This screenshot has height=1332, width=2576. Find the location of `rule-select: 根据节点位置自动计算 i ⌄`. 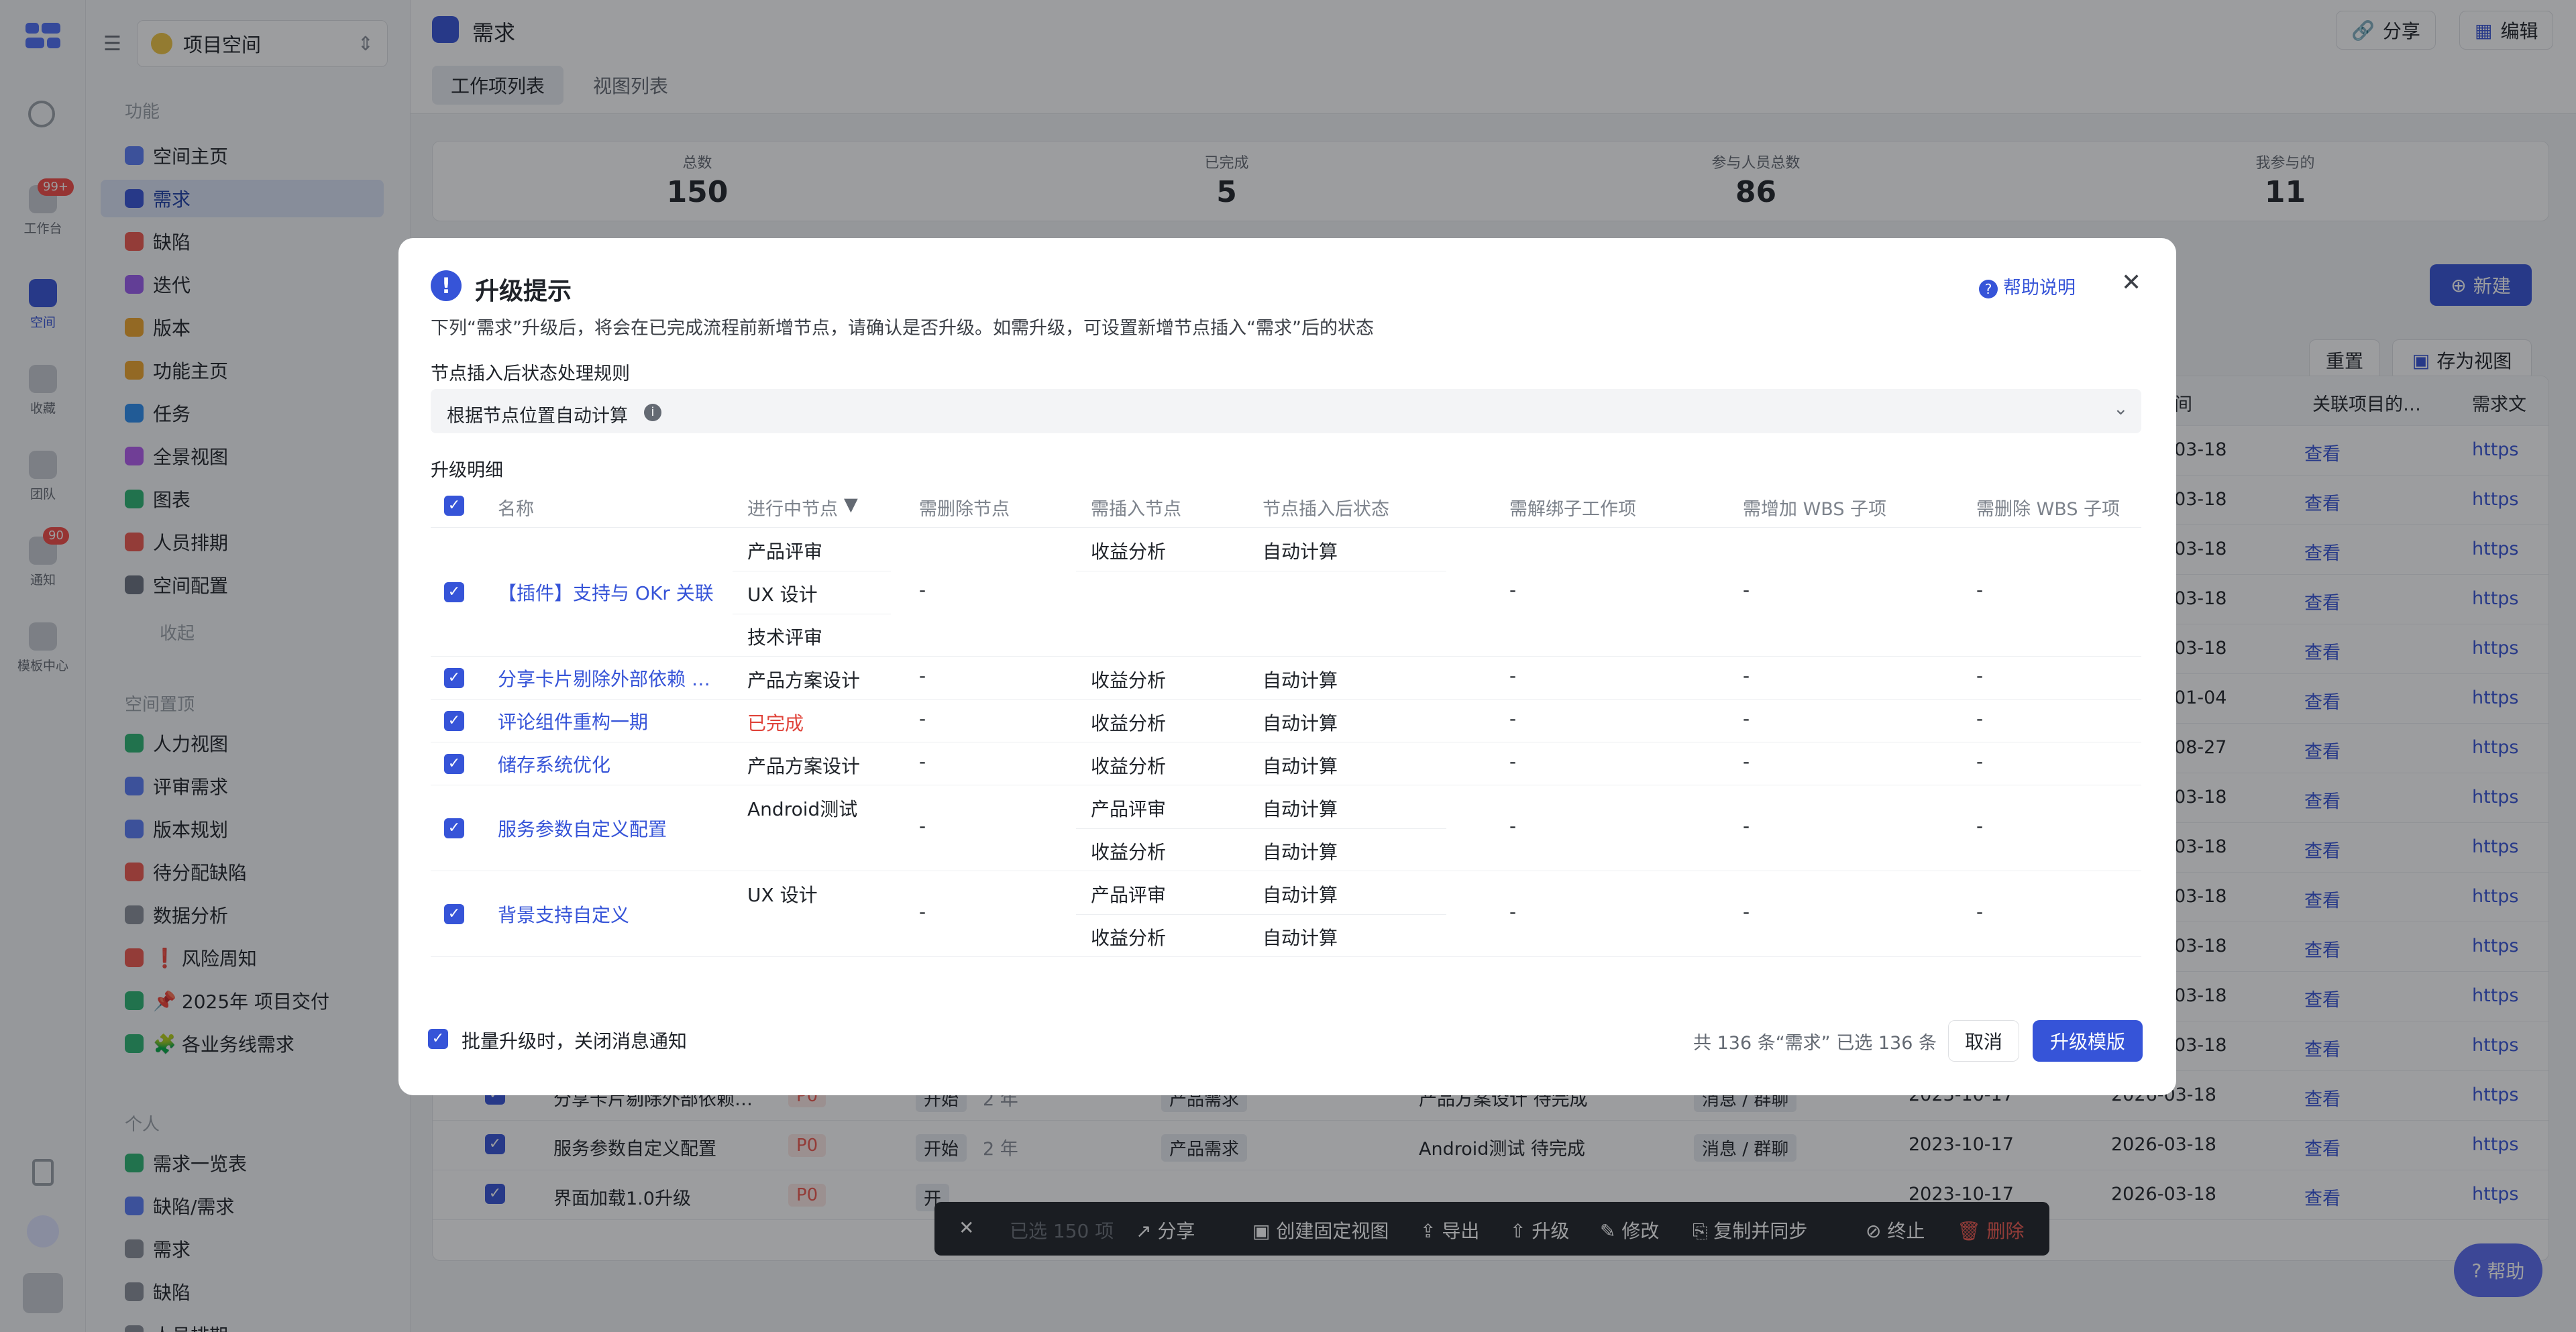

rule-select: 根据节点位置自动计算 i ⌄ is located at coordinates (1286, 411).